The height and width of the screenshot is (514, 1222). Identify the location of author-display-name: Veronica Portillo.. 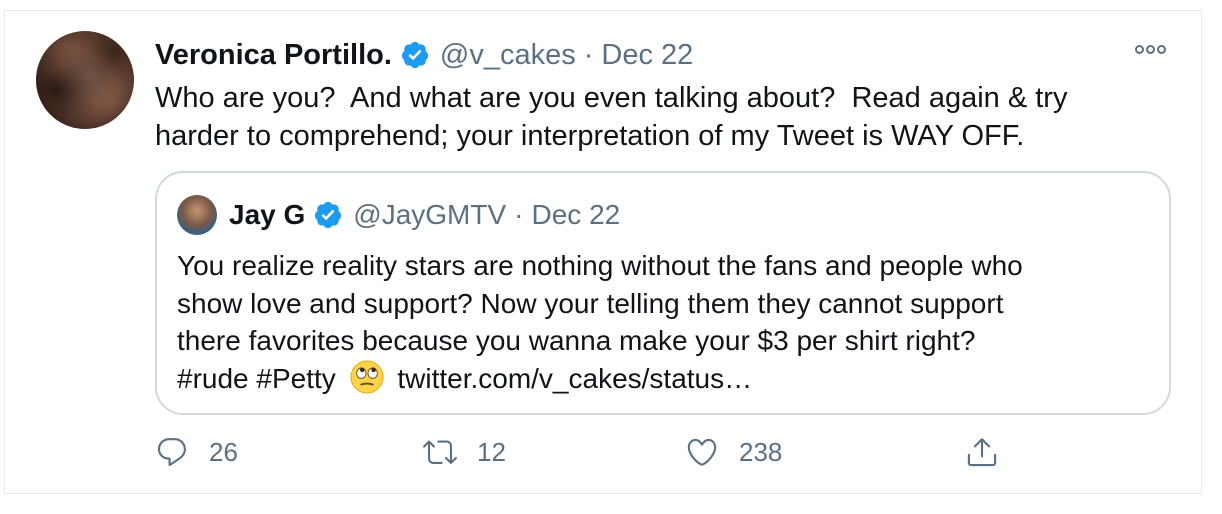
(273, 55).